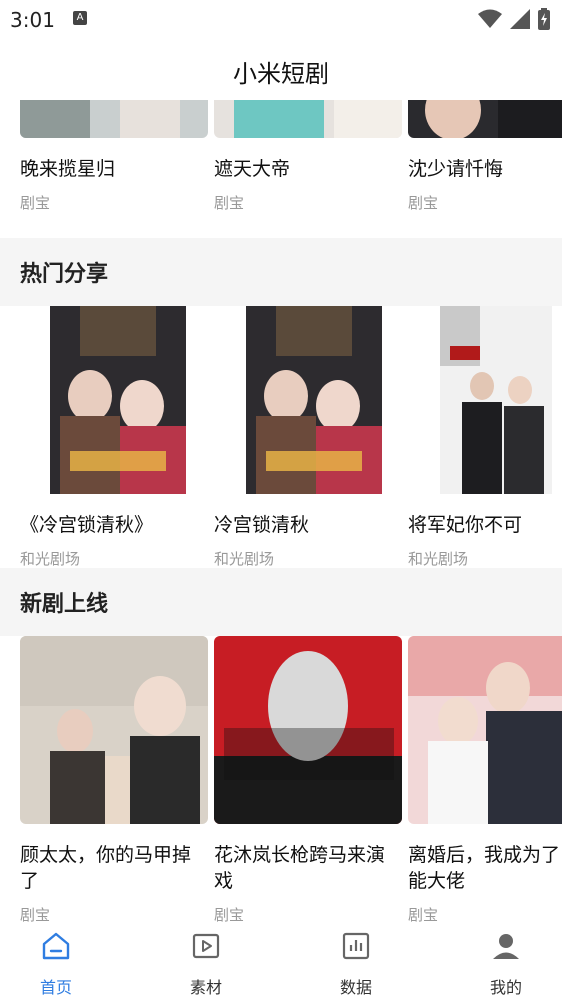 This screenshot has width=562, height=999. What do you see at coordinates (262, 525) in the screenshot?
I see `drama-title: 冷宫锁清秋` at bounding box center [262, 525].